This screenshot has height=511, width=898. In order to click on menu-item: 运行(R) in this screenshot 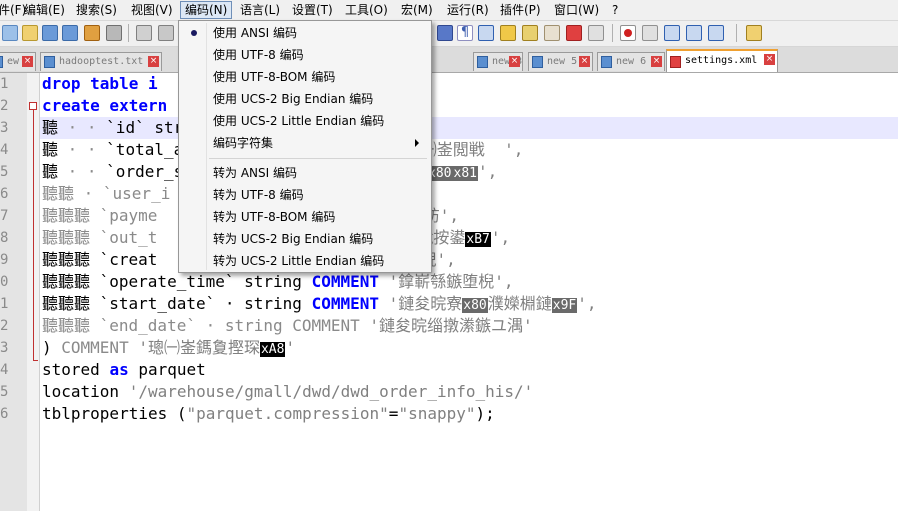, I will do `click(468, 10)`.